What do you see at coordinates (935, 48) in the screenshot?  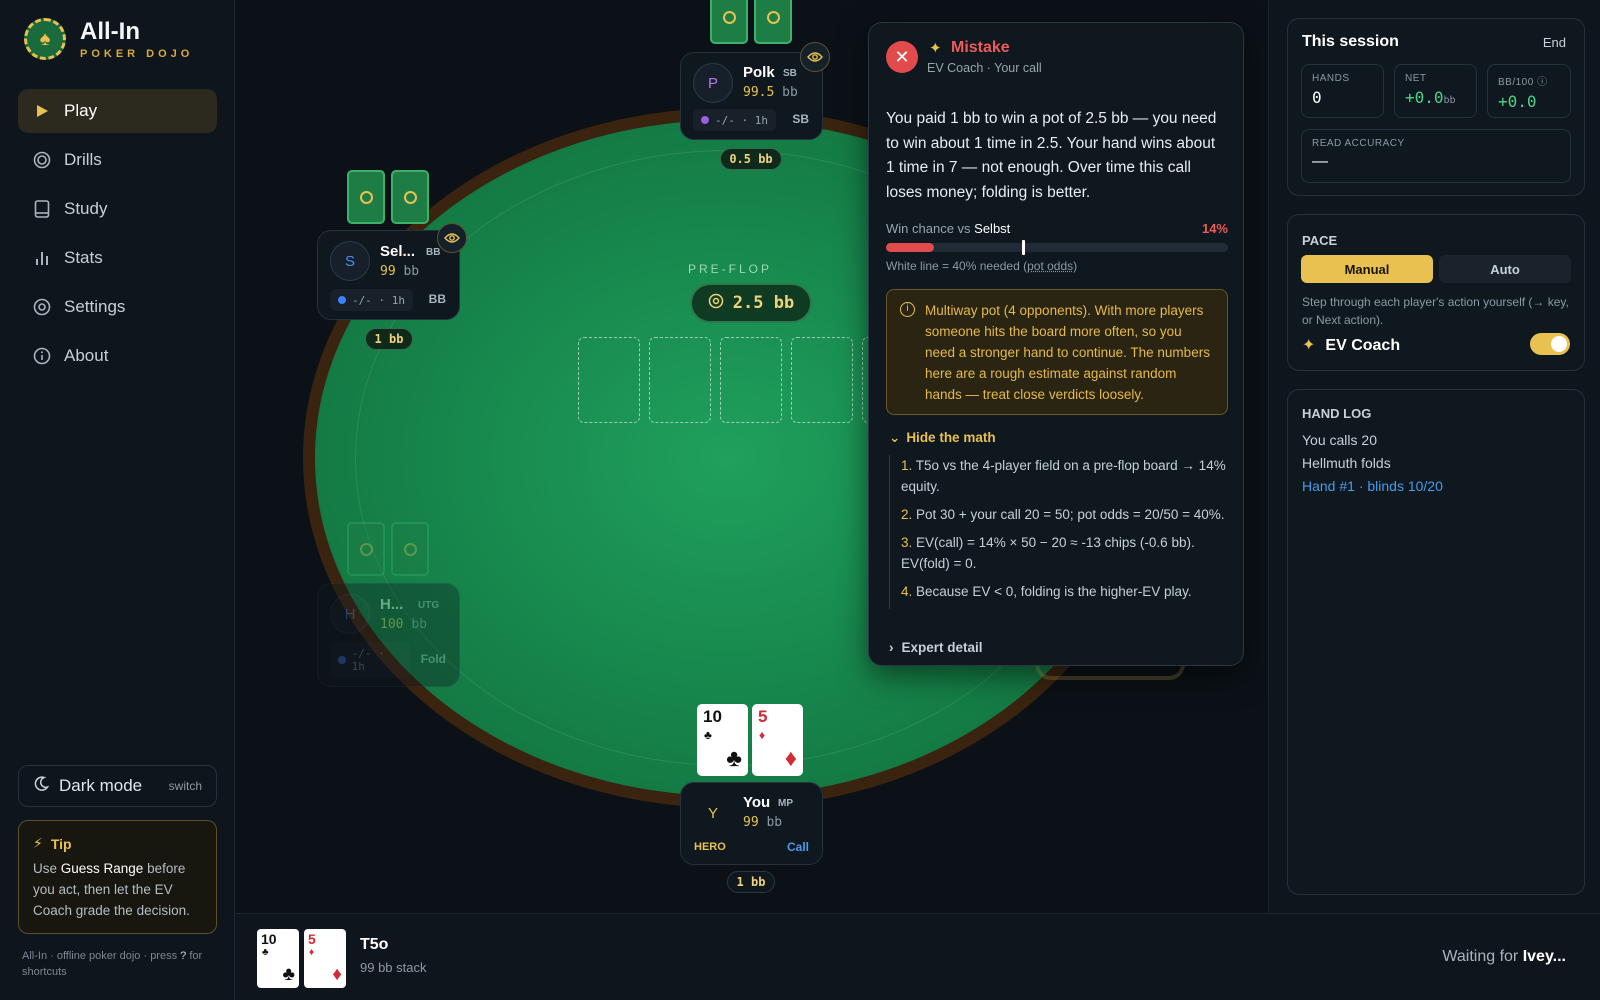 I see `sparkle-icon: ✦` at bounding box center [935, 48].